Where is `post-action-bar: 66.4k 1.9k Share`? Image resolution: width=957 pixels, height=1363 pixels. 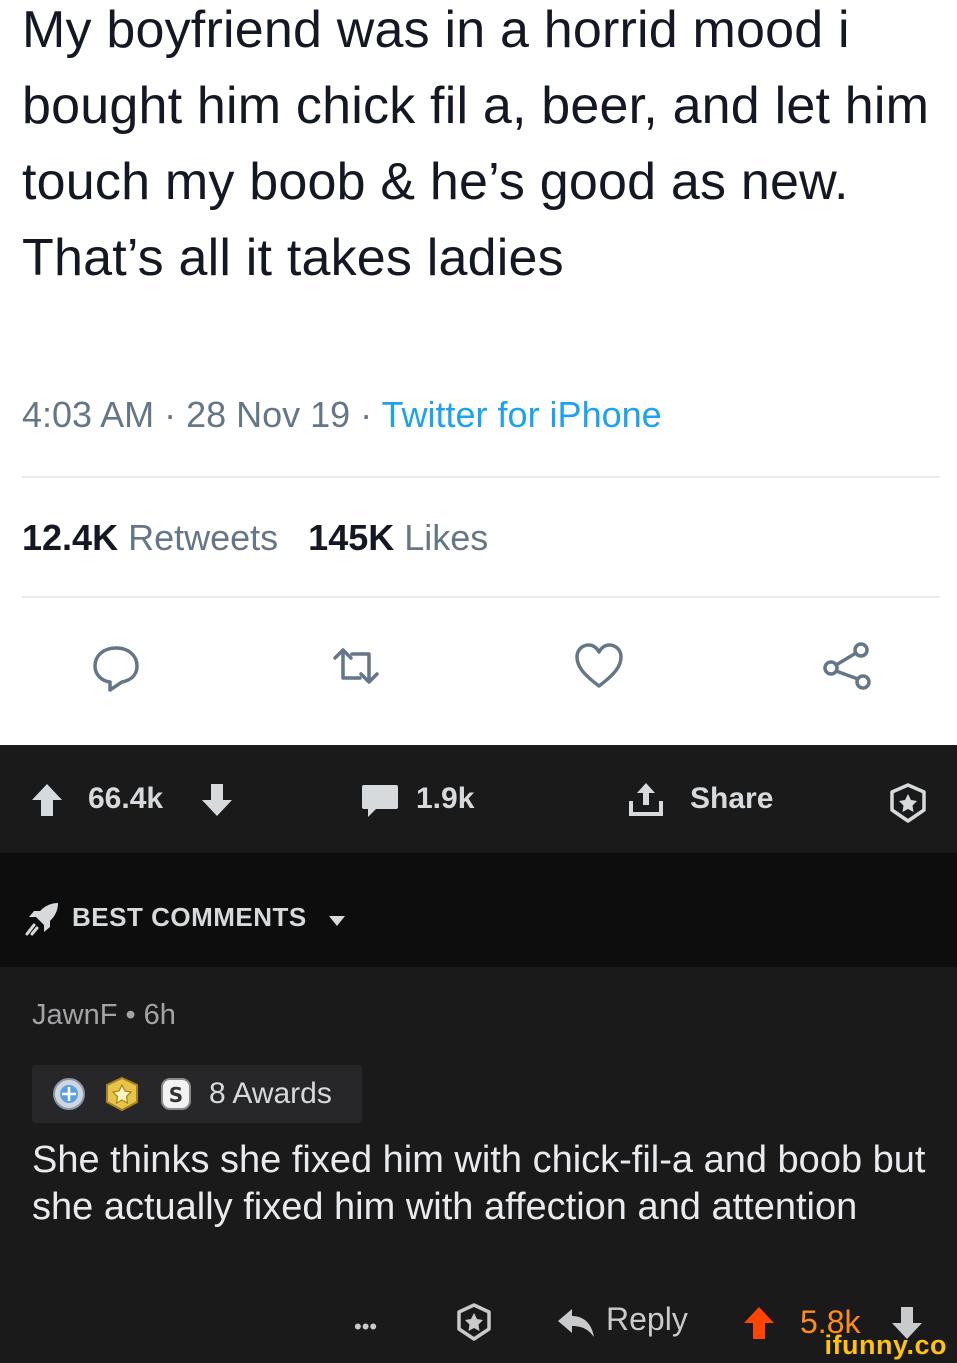
post-action-bar: 66.4k 1.9k Share is located at coordinates (478, 799).